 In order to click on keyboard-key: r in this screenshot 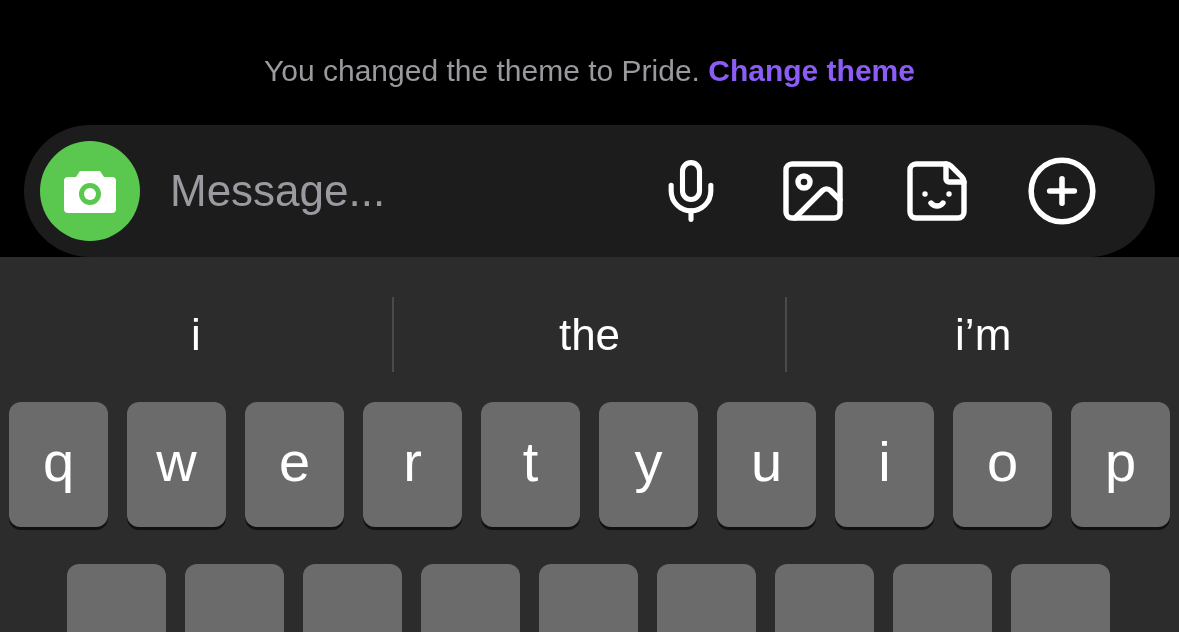, I will do `click(412, 464)`.